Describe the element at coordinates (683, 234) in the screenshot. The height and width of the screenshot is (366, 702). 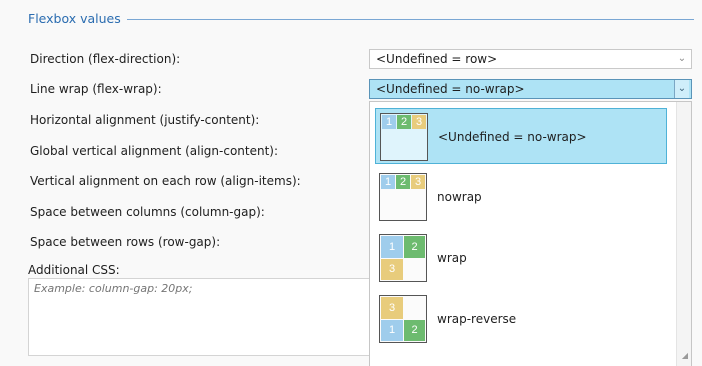
I see `dropdown-scrollbar: ◢` at that location.